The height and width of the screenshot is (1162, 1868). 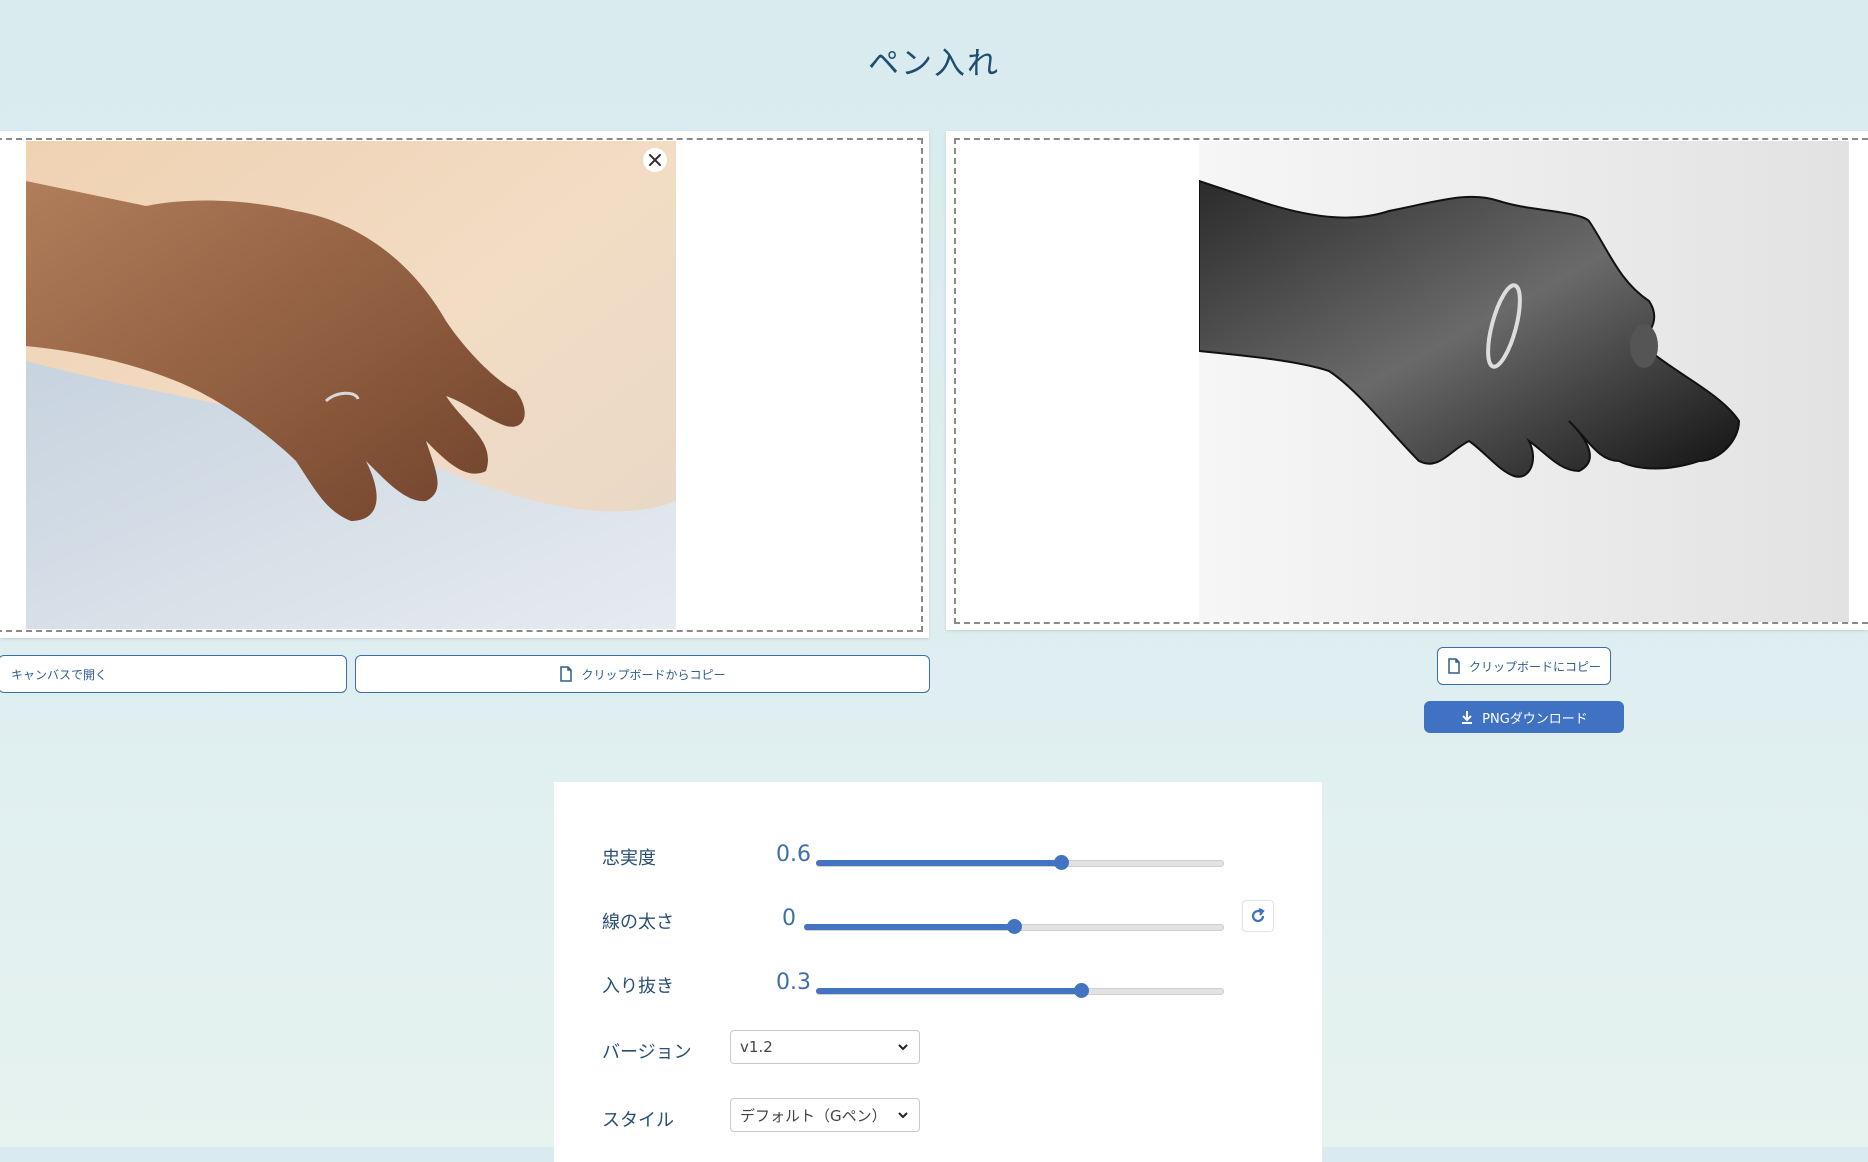 I want to click on fidelity-label: 忠実度, so click(x=629, y=858).